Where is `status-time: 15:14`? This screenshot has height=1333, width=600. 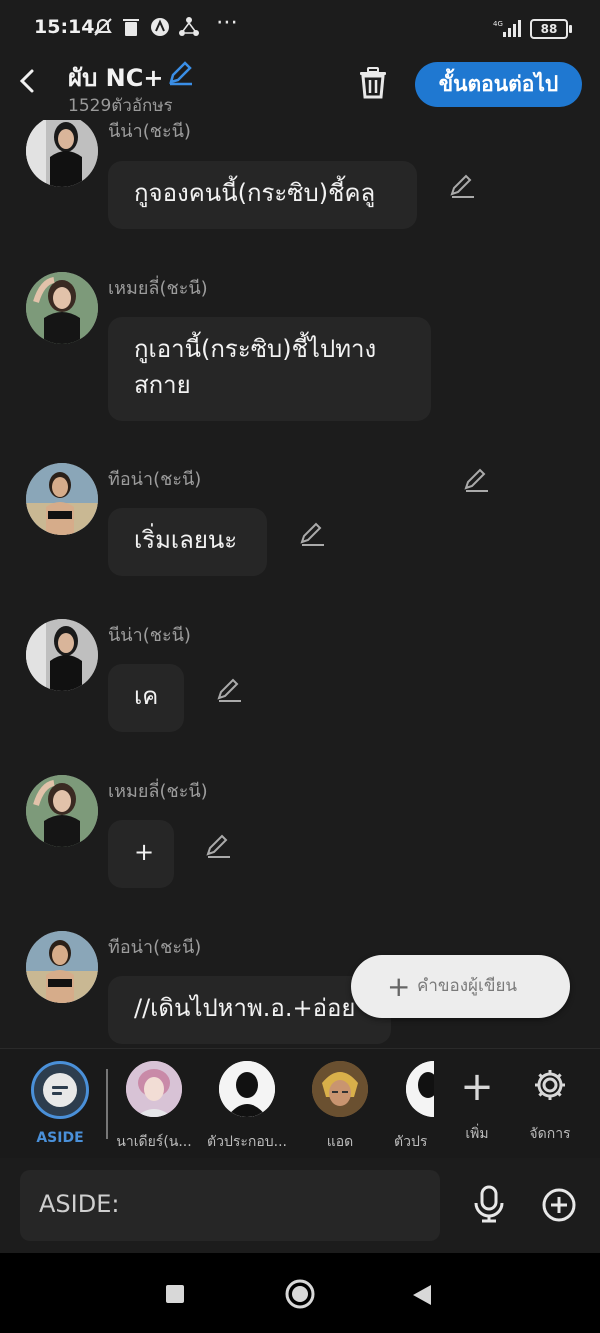 status-time: 15:14 is located at coordinates (64, 27).